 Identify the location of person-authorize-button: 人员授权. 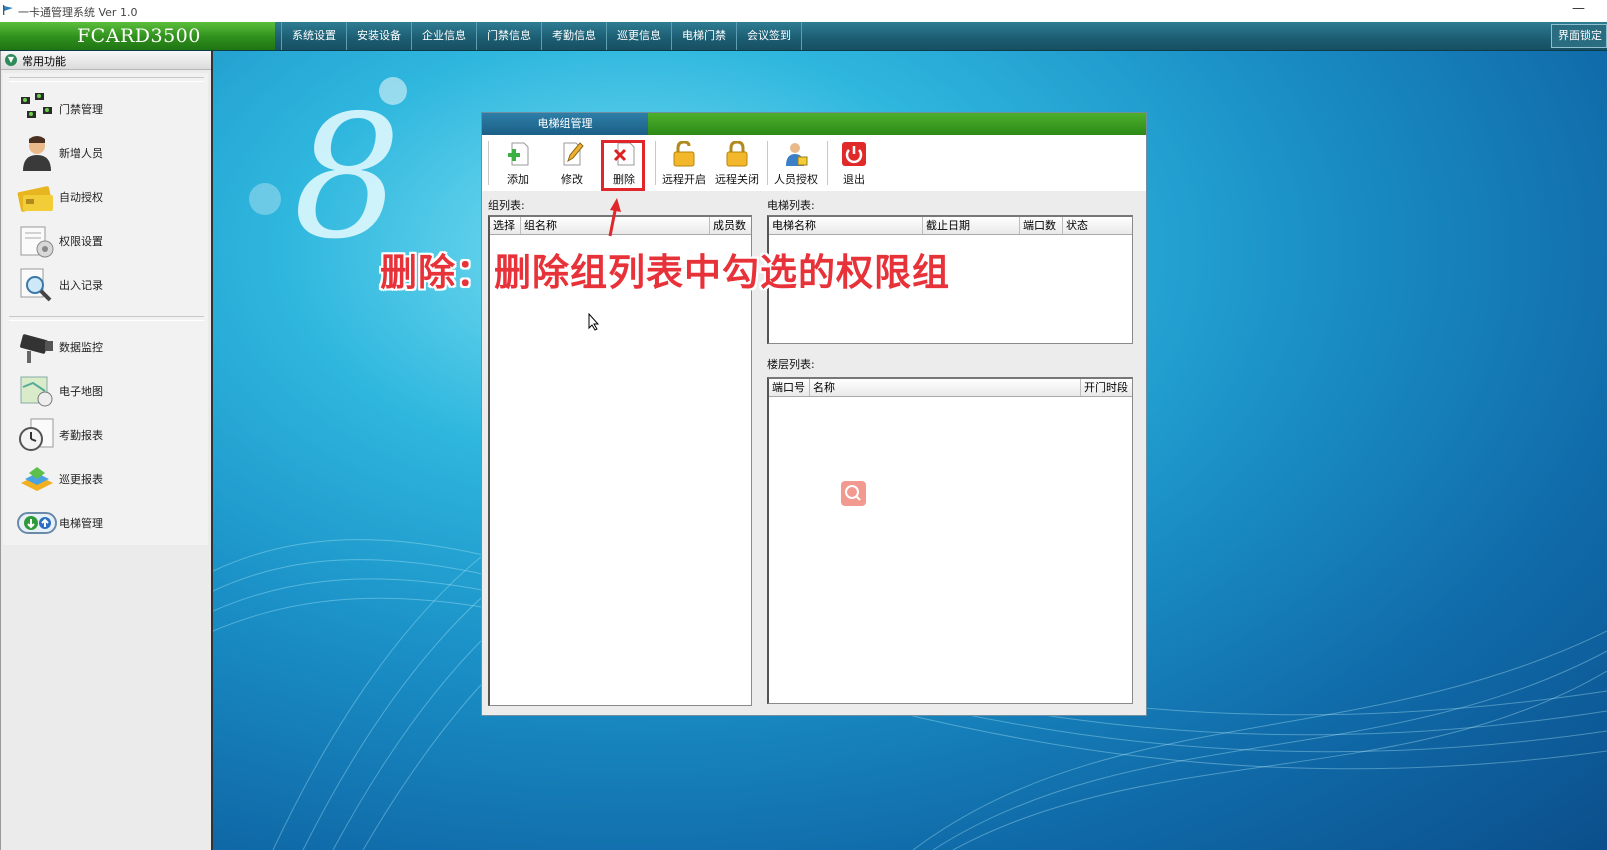
(796, 163).